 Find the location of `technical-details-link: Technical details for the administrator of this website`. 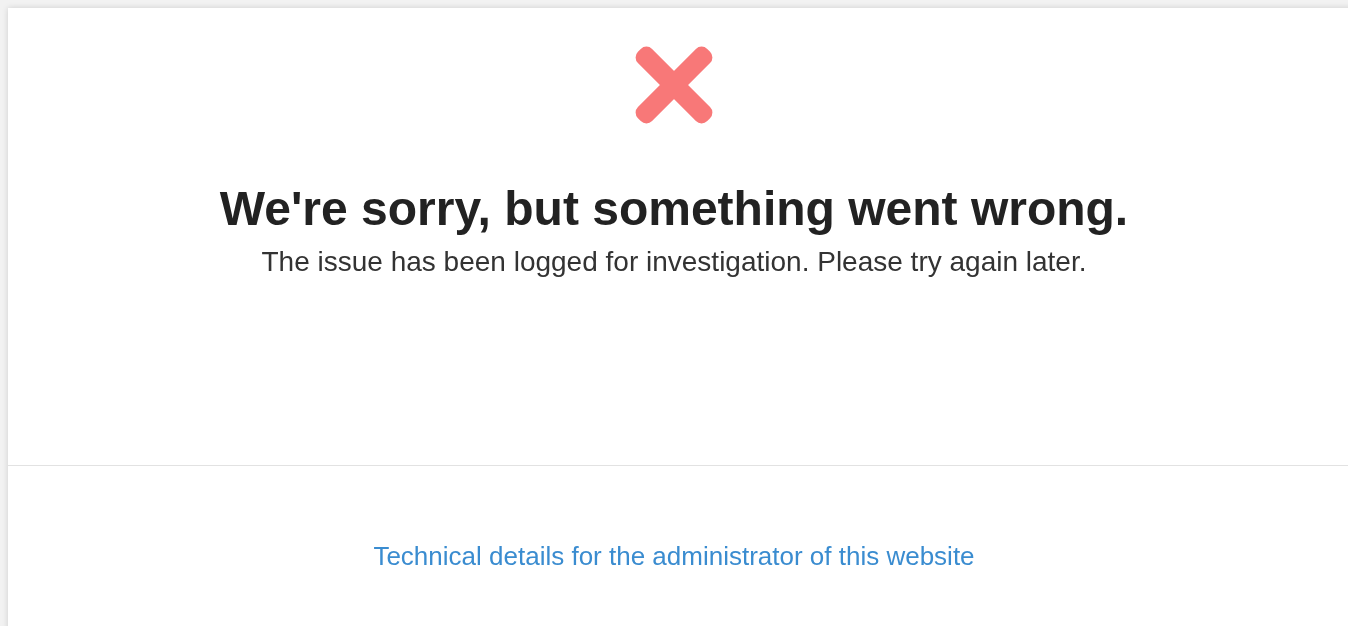

technical-details-link: Technical details for the administrator of this website is located at coordinates (674, 556).